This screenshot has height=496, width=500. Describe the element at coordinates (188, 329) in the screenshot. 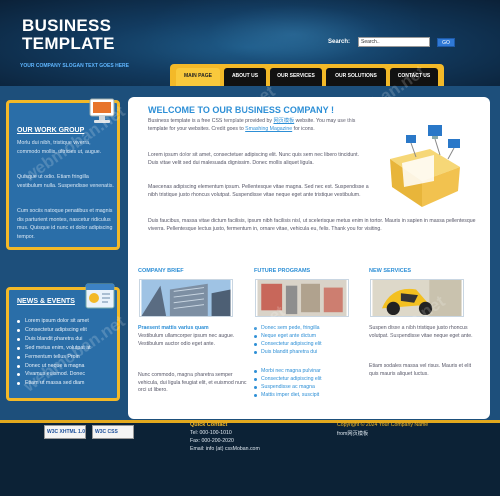

I see `company-brief-lead: Praesent mattis varius quam` at that location.